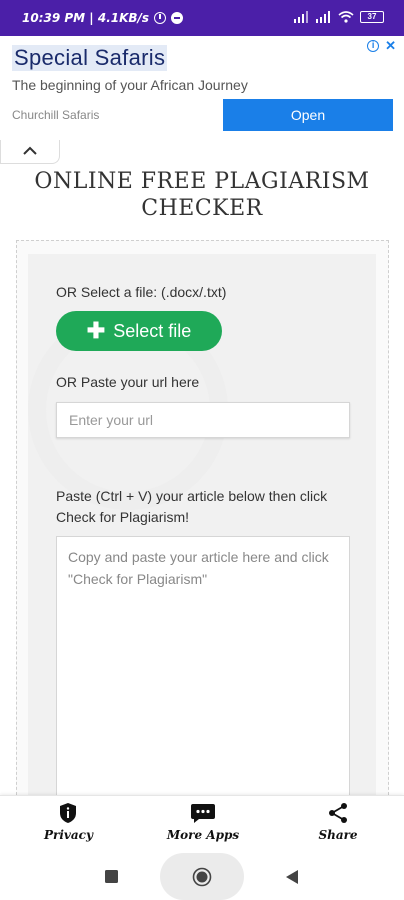 This screenshot has width=404, height=900. I want to click on ad-choices: i ✕, so click(381, 46).